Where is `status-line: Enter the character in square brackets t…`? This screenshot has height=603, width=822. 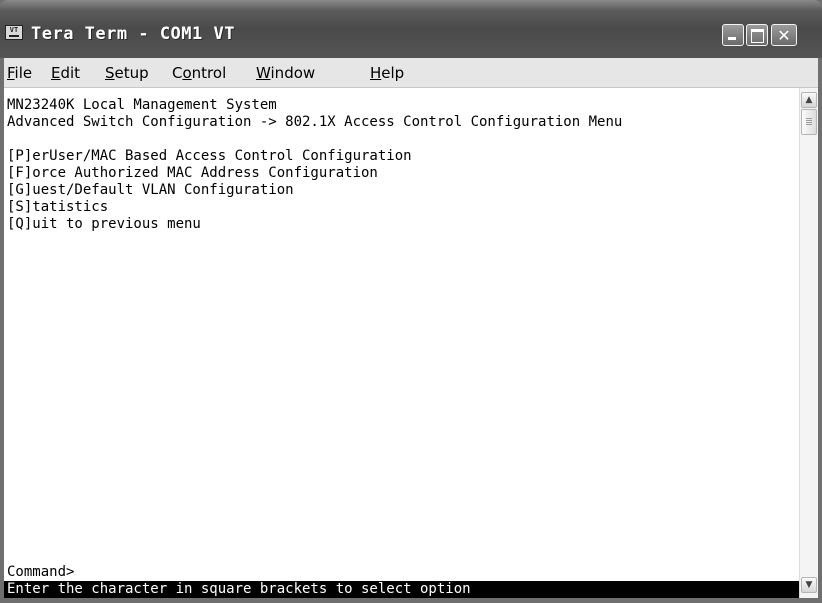 status-line: Enter the character in square brackets t… is located at coordinates (401, 589).